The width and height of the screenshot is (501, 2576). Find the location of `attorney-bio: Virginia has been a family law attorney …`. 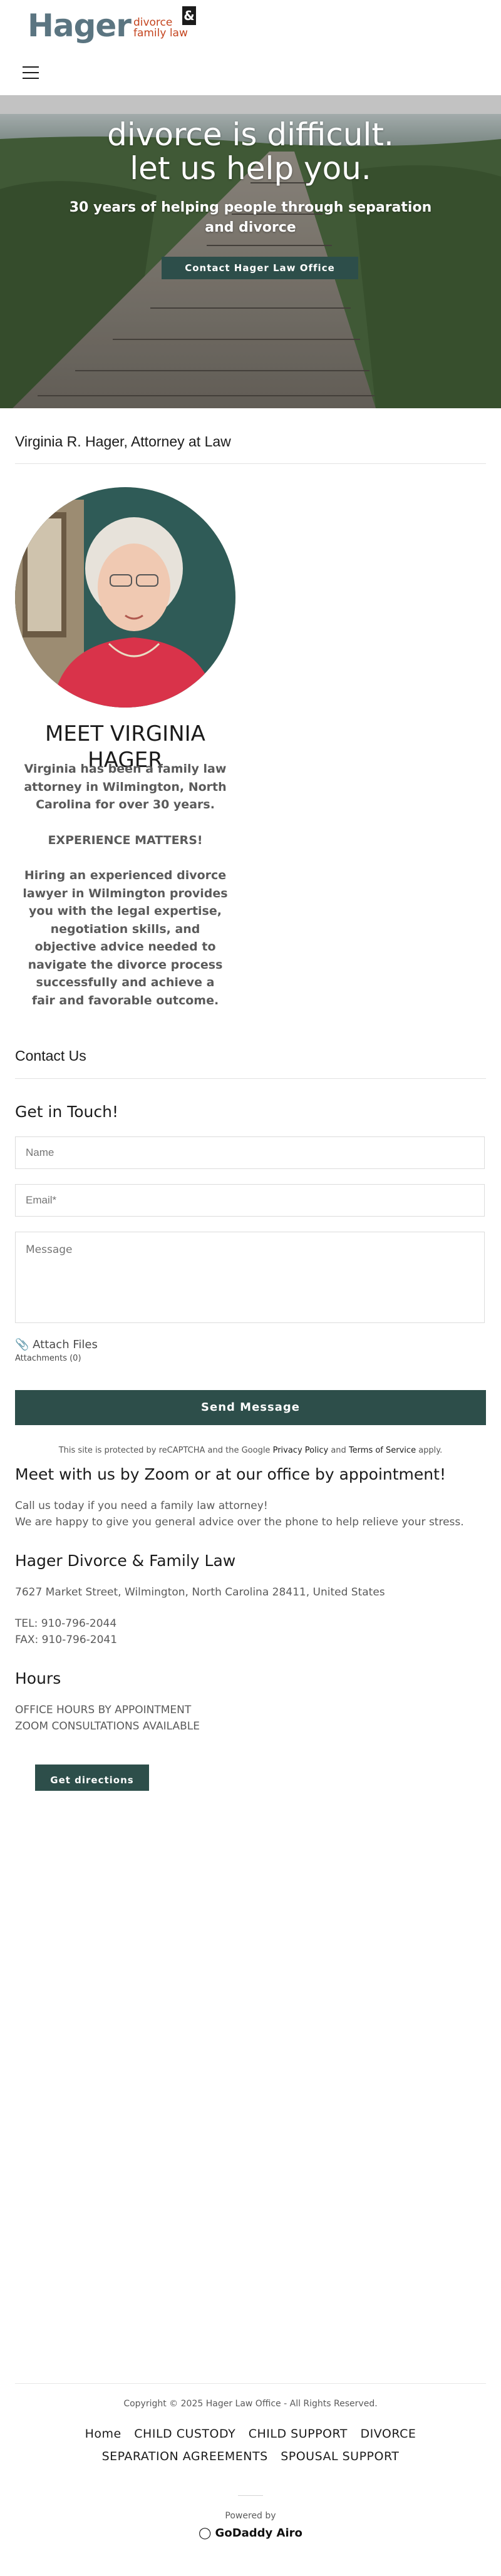

attorney-bio: Virginia has been a family law attorney … is located at coordinates (125, 884).